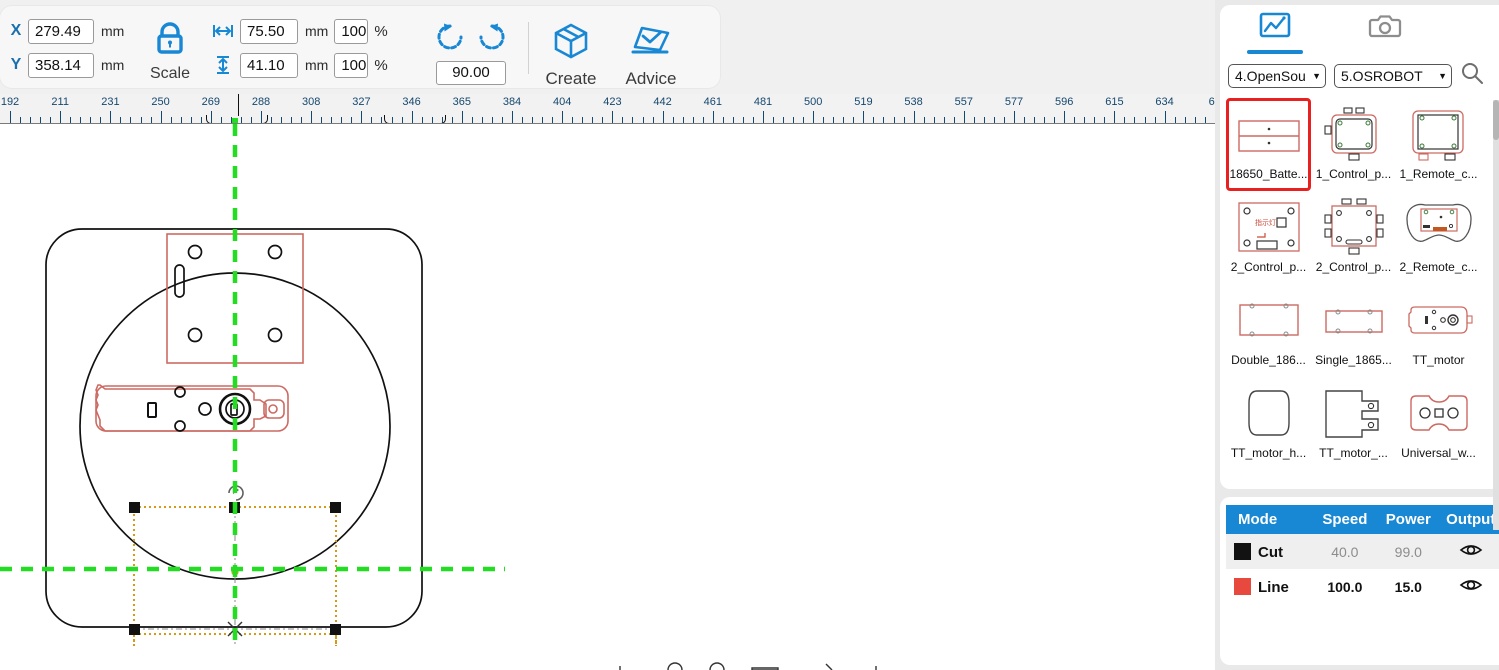 The height and width of the screenshot is (670, 1499). Describe the element at coordinates (1345, 586) in the screenshot. I see `speed-cell: 100.0` at that location.